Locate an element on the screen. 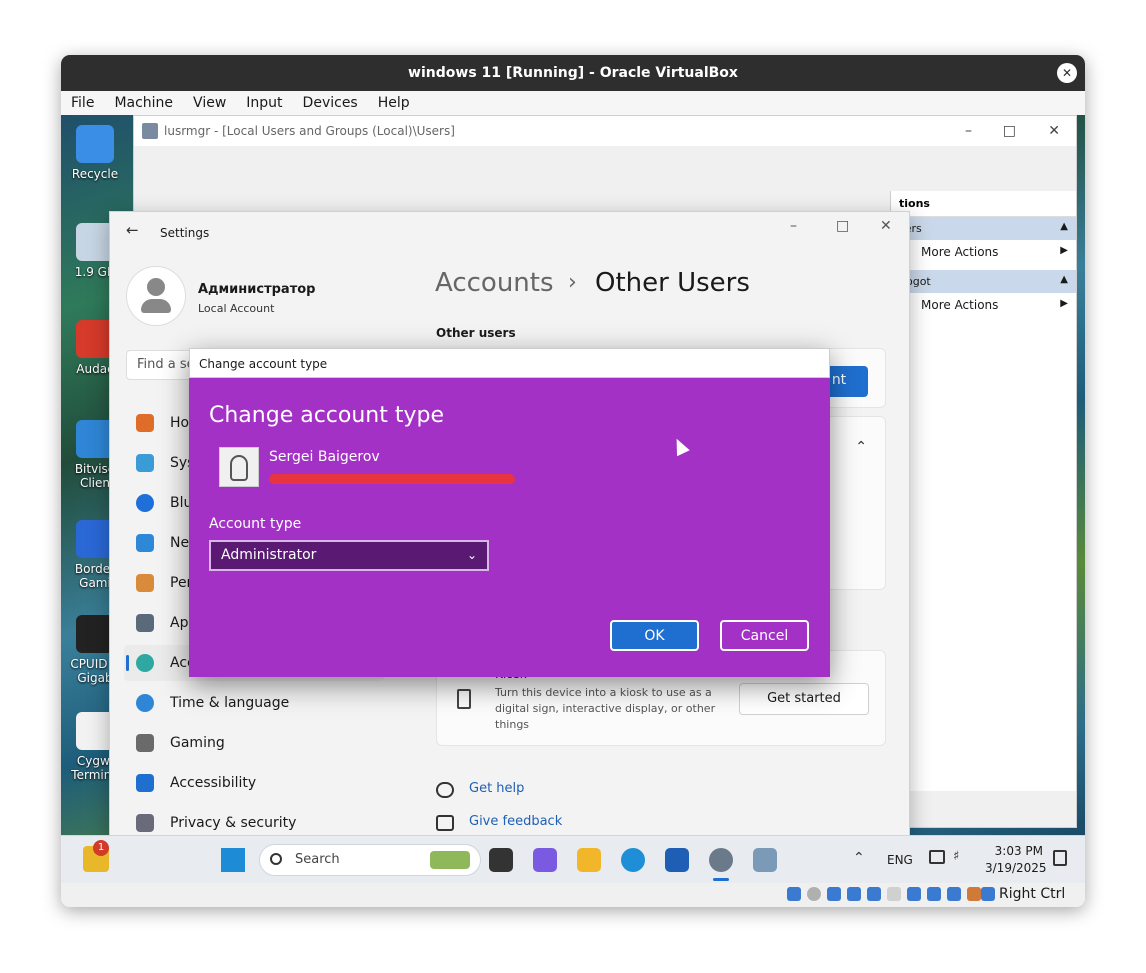 The width and height of the screenshot is (1146, 973). wifi-icon is located at coordinates (145, 543).